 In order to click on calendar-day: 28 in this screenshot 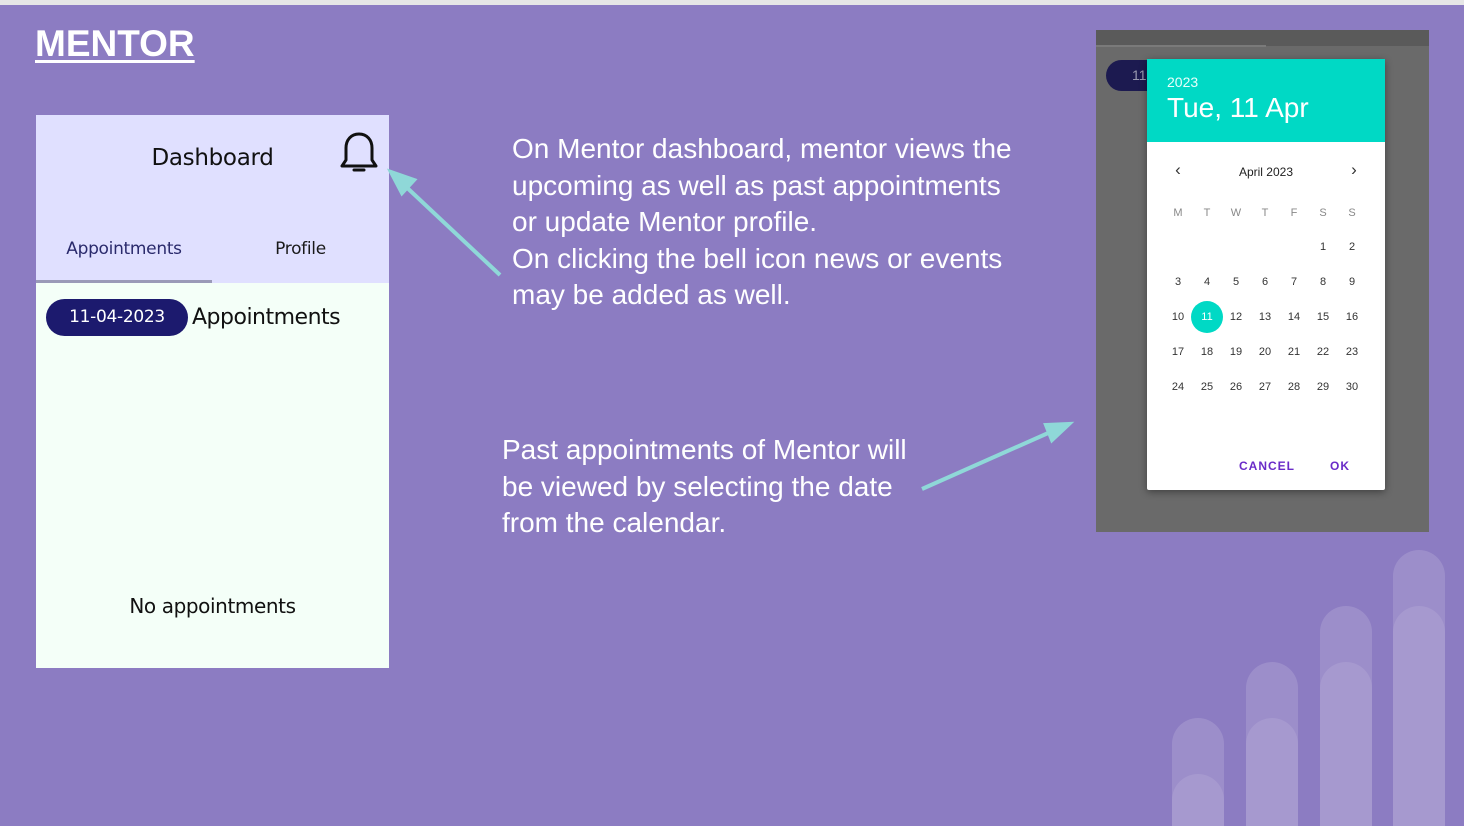, I will do `click(1294, 387)`.